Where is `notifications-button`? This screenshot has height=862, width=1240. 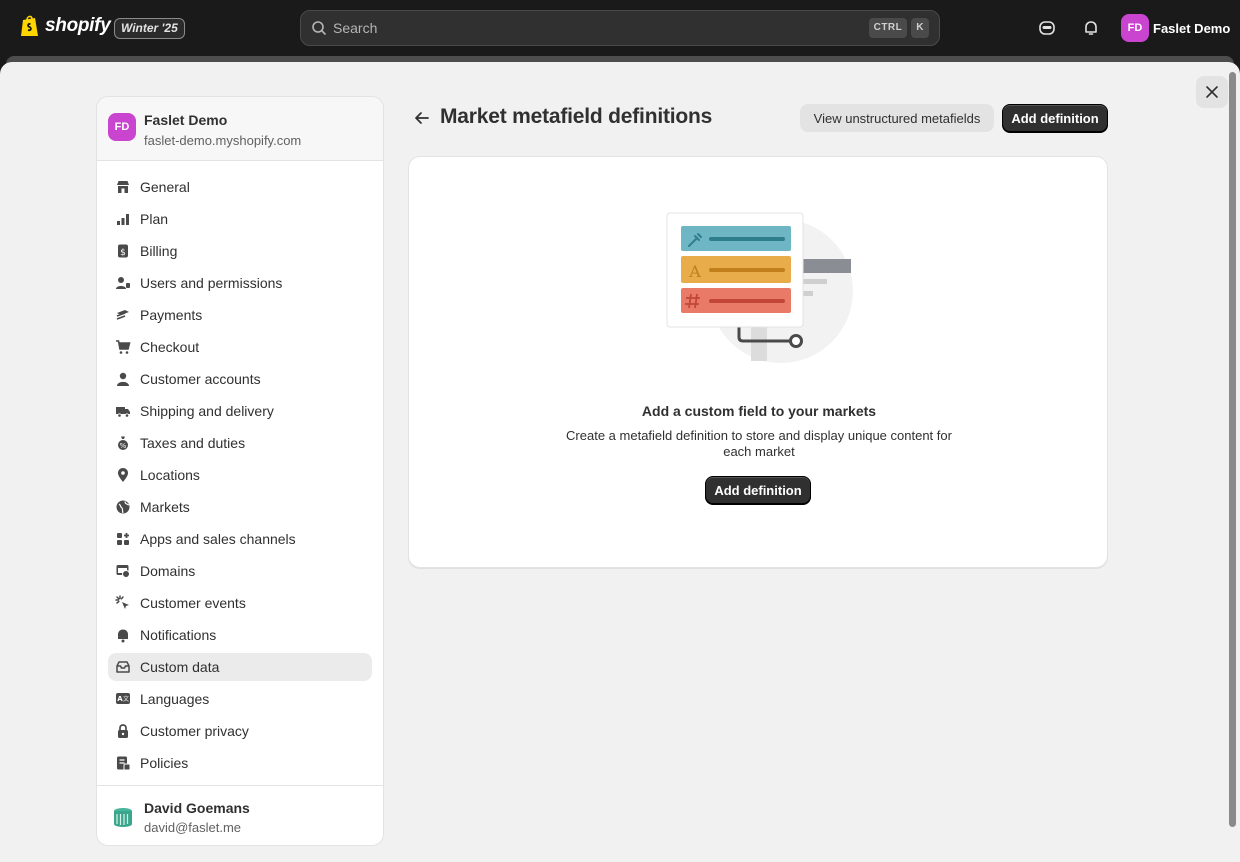 notifications-button is located at coordinates (1091, 28).